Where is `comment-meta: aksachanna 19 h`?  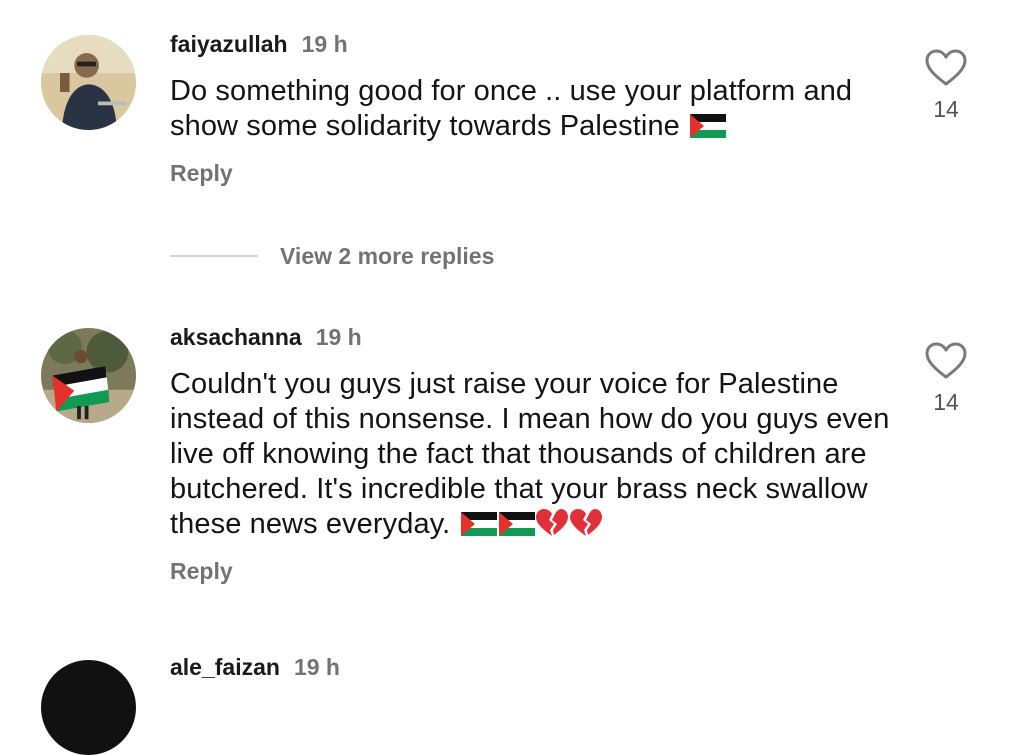
comment-meta: aksachanna 19 h is located at coordinates (266, 337).